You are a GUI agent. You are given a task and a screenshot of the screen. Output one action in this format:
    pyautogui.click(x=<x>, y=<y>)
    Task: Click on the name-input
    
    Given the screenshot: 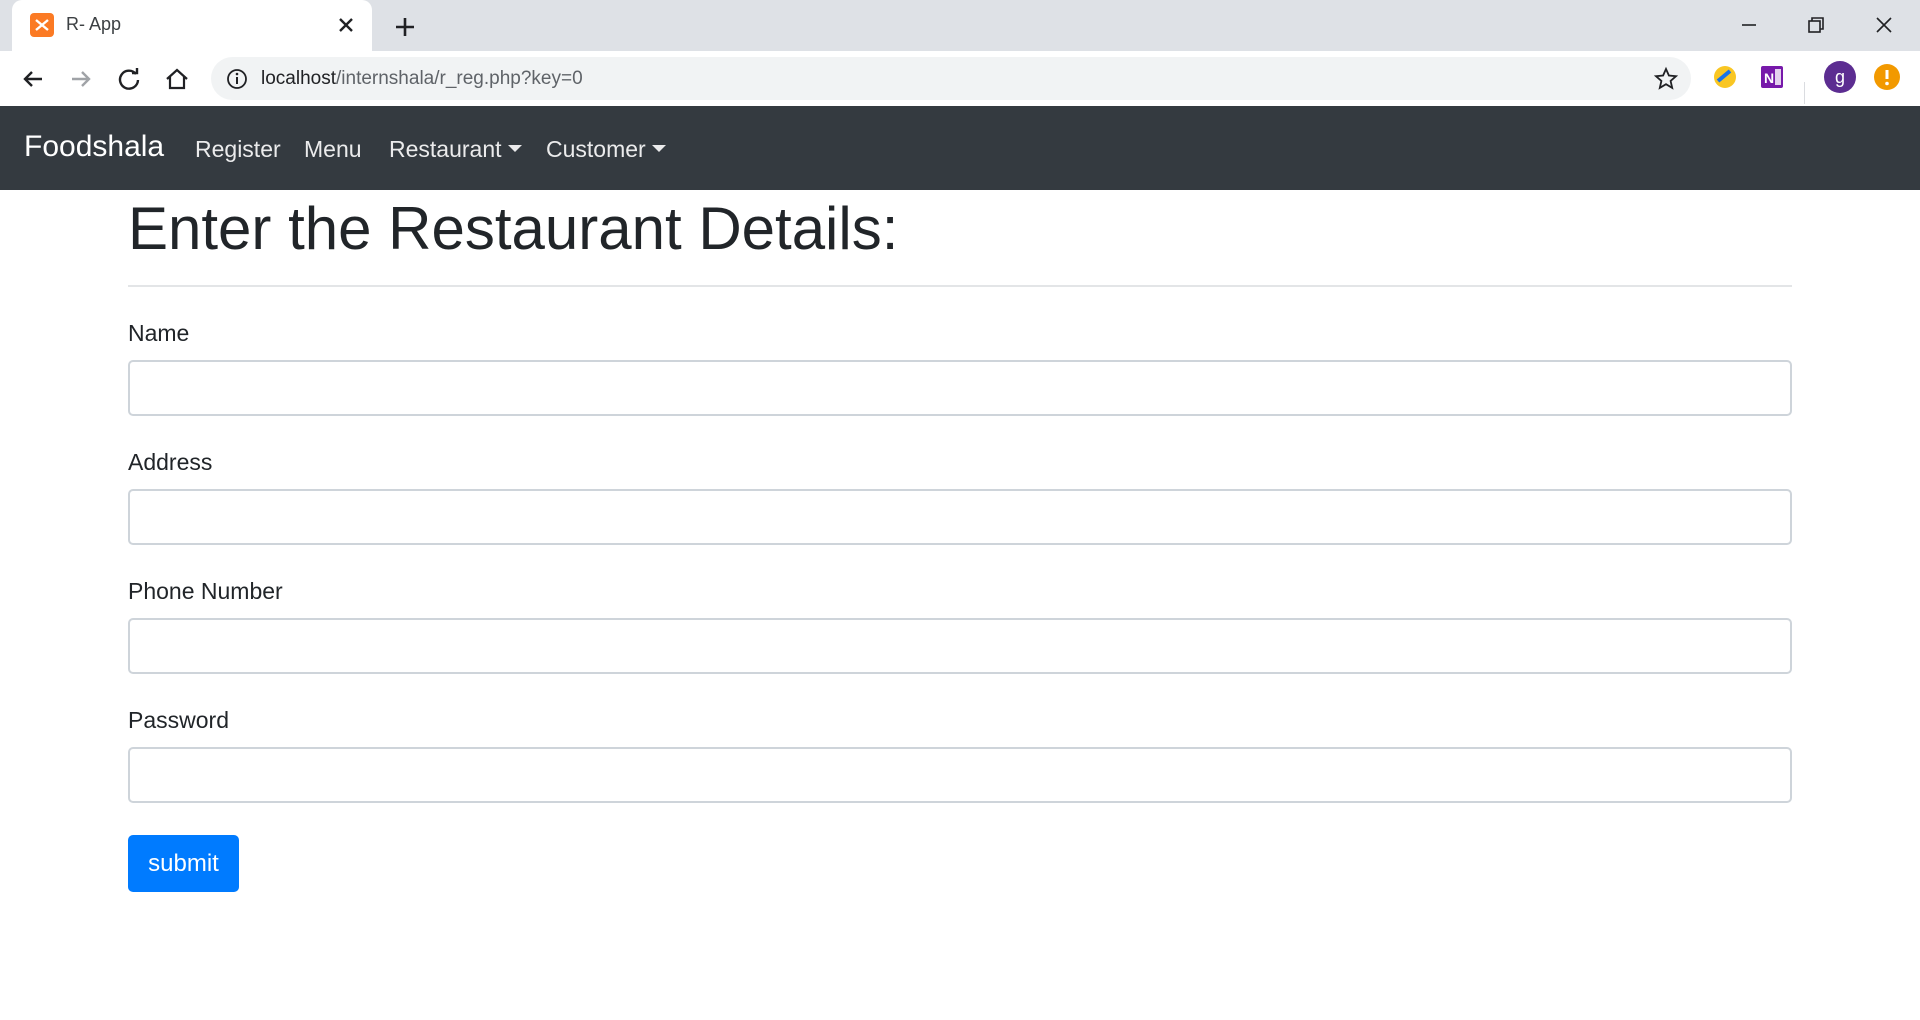 What is the action you would take?
    pyautogui.click(x=960, y=388)
    